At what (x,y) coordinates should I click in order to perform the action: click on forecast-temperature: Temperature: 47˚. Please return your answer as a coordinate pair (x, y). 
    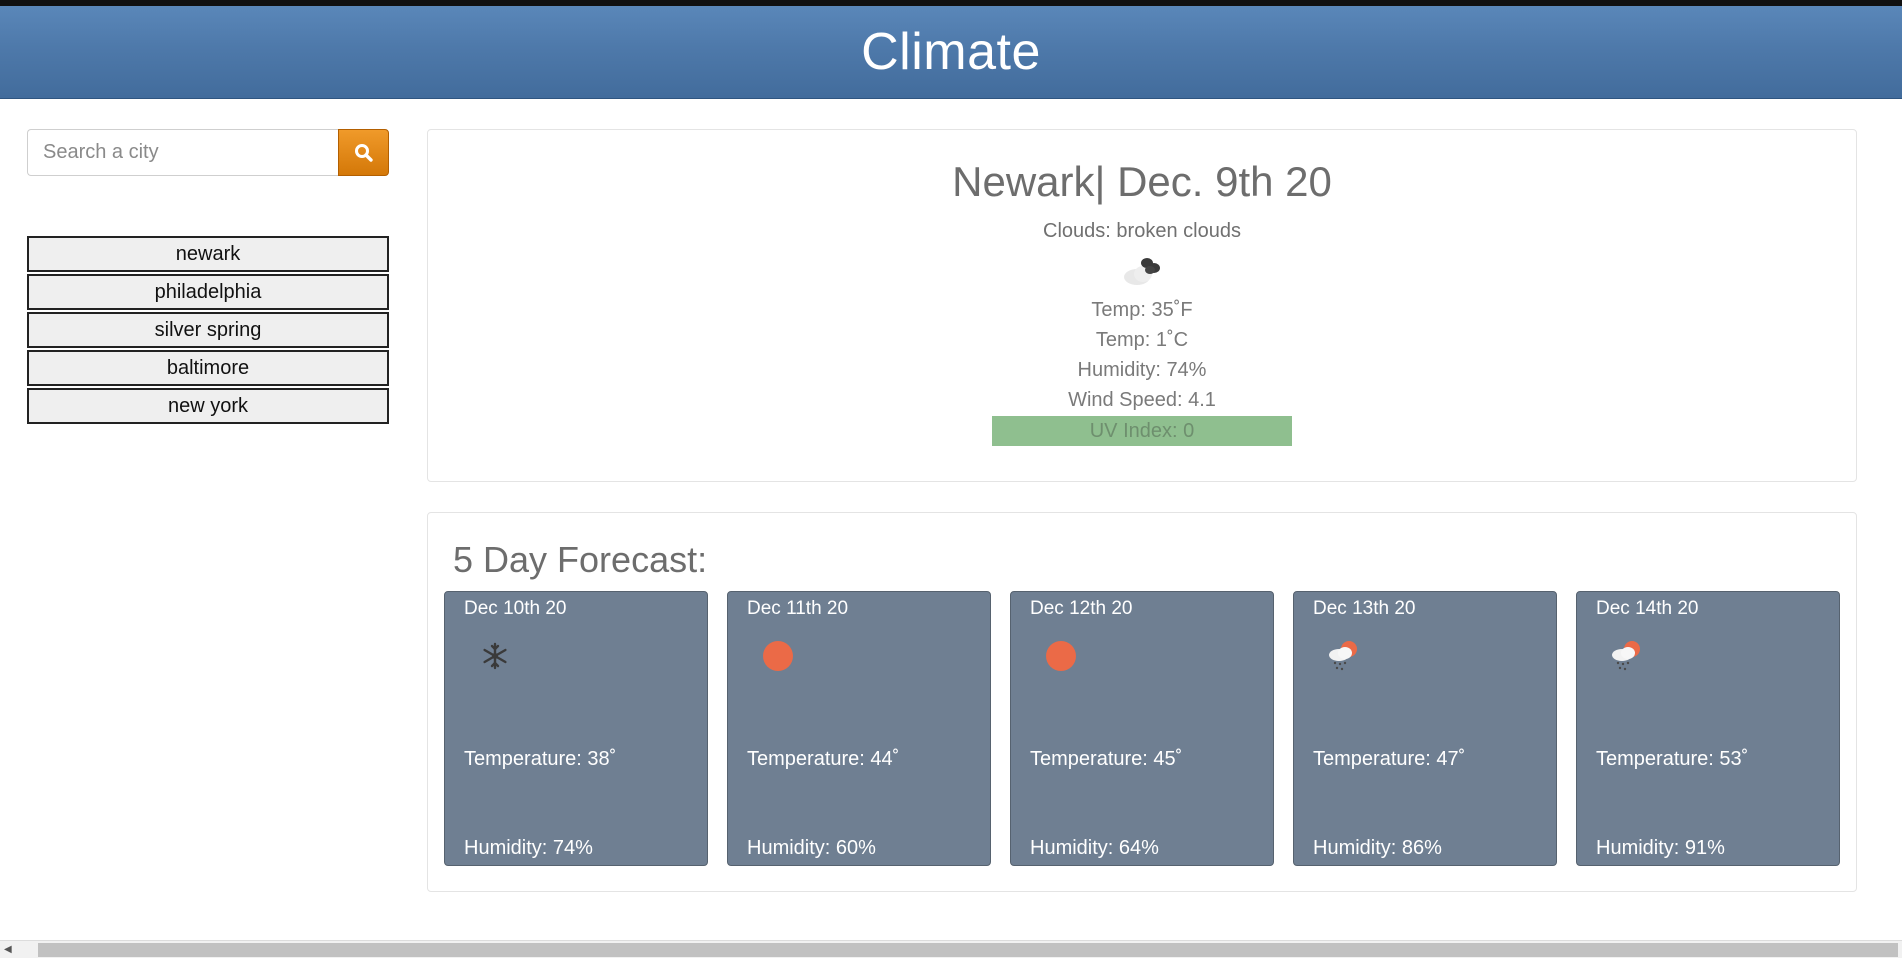
    Looking at the image, I should click on (1389, 759).